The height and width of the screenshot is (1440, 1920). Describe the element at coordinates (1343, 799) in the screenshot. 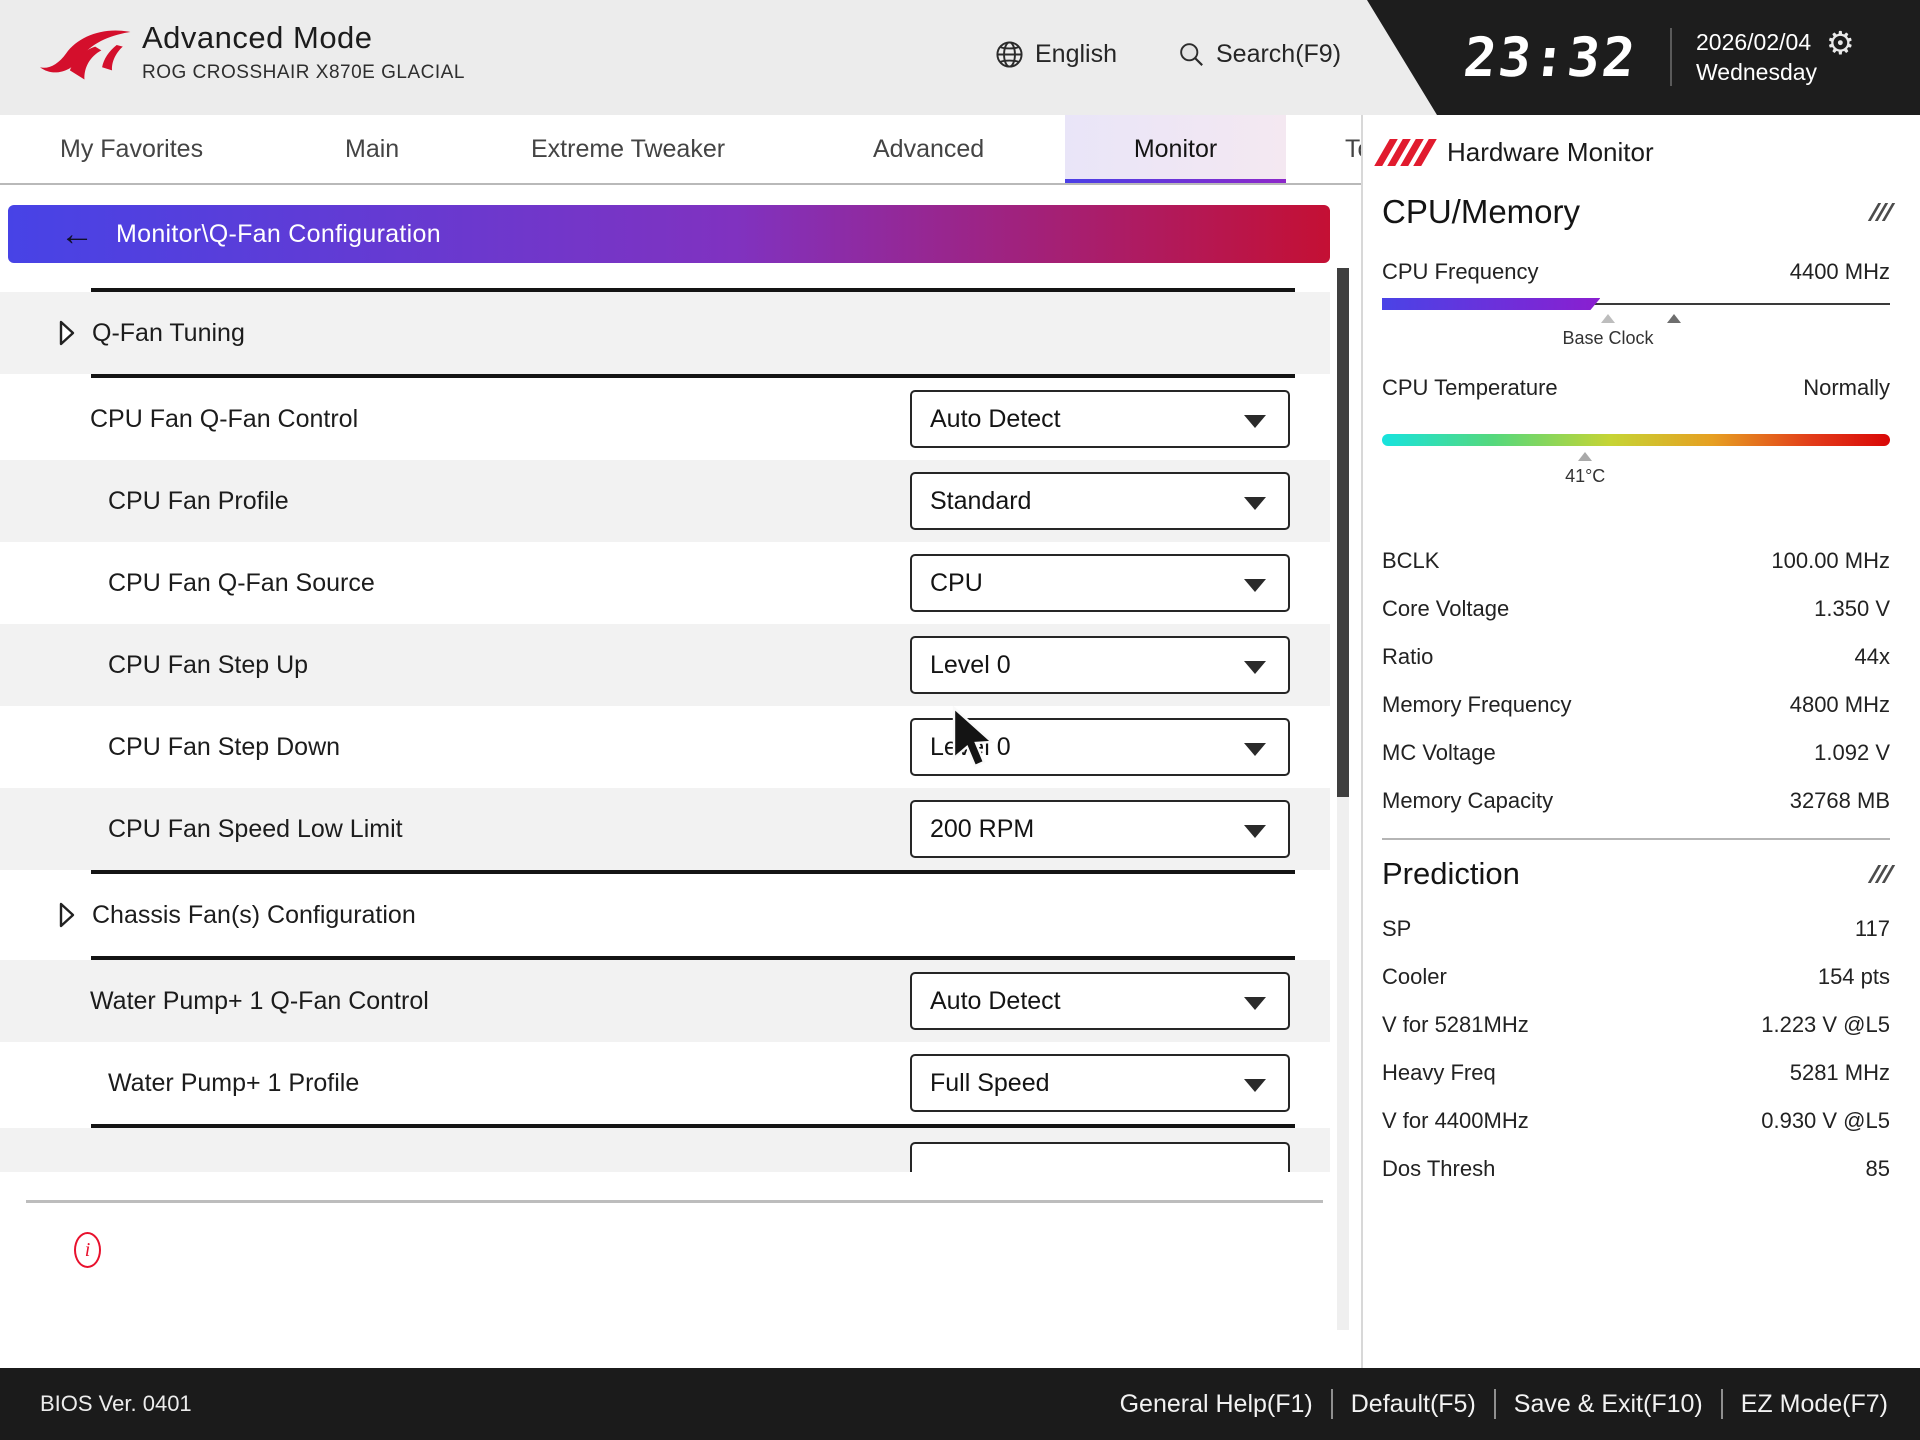

I see `scrollbar-track` at that location.